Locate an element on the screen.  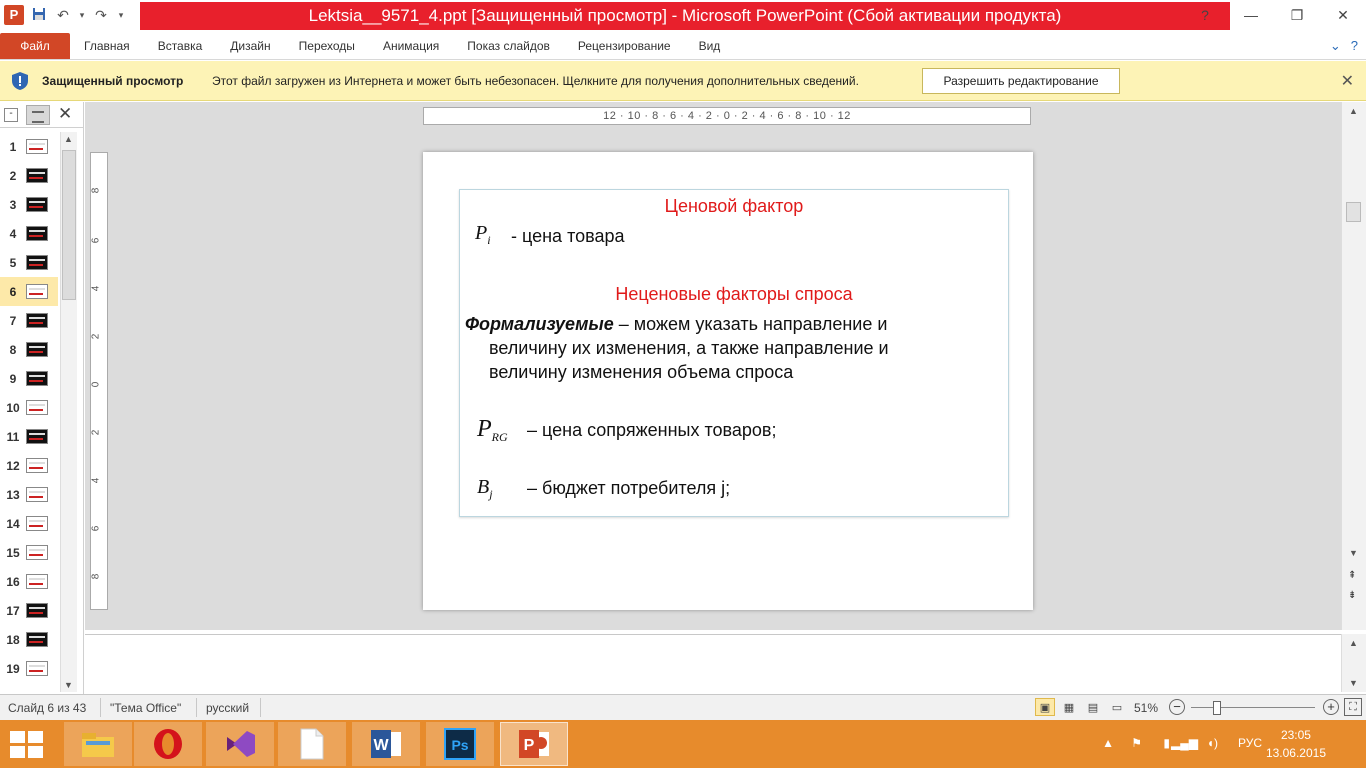
slide-thumb: 15 is located at coordinates (29, 552).